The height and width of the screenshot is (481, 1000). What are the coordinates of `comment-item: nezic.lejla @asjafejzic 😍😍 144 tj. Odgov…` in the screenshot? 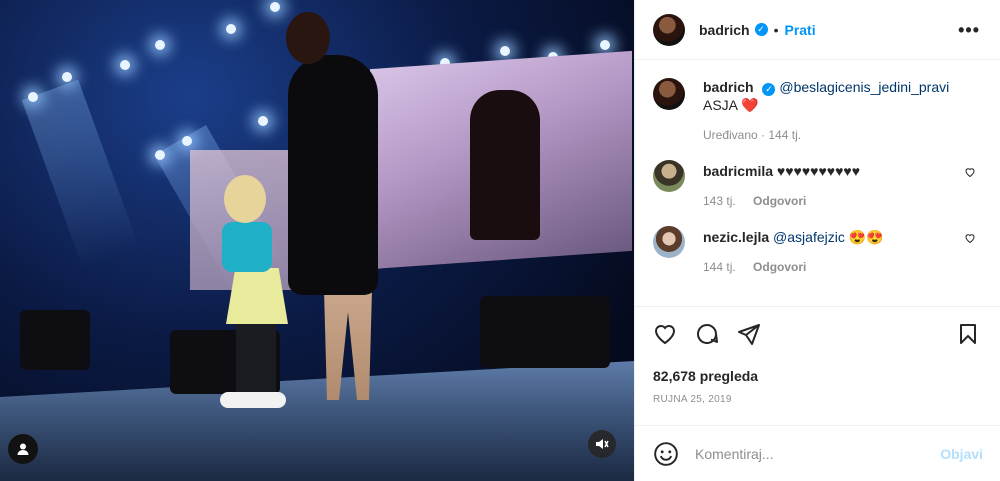 It's located at (817, 250).